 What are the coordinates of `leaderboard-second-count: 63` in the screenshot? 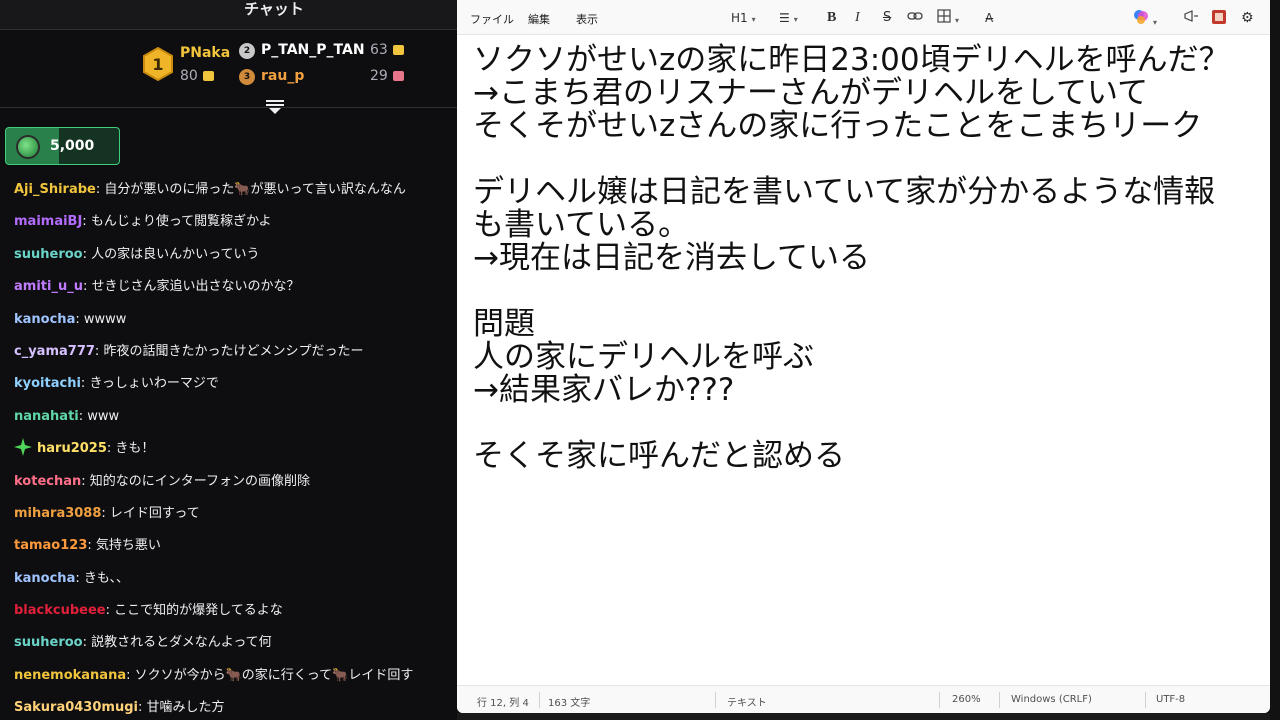 It's located at (387, 50).